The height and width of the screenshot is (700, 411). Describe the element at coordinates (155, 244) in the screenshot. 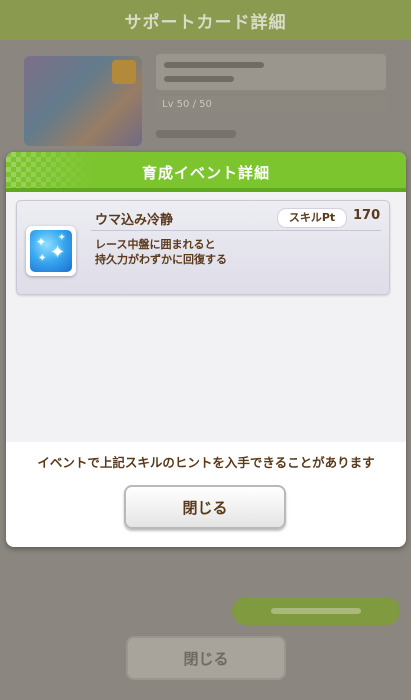

I see `skill-description-line1: レース中盤に囲まれると` at that location.